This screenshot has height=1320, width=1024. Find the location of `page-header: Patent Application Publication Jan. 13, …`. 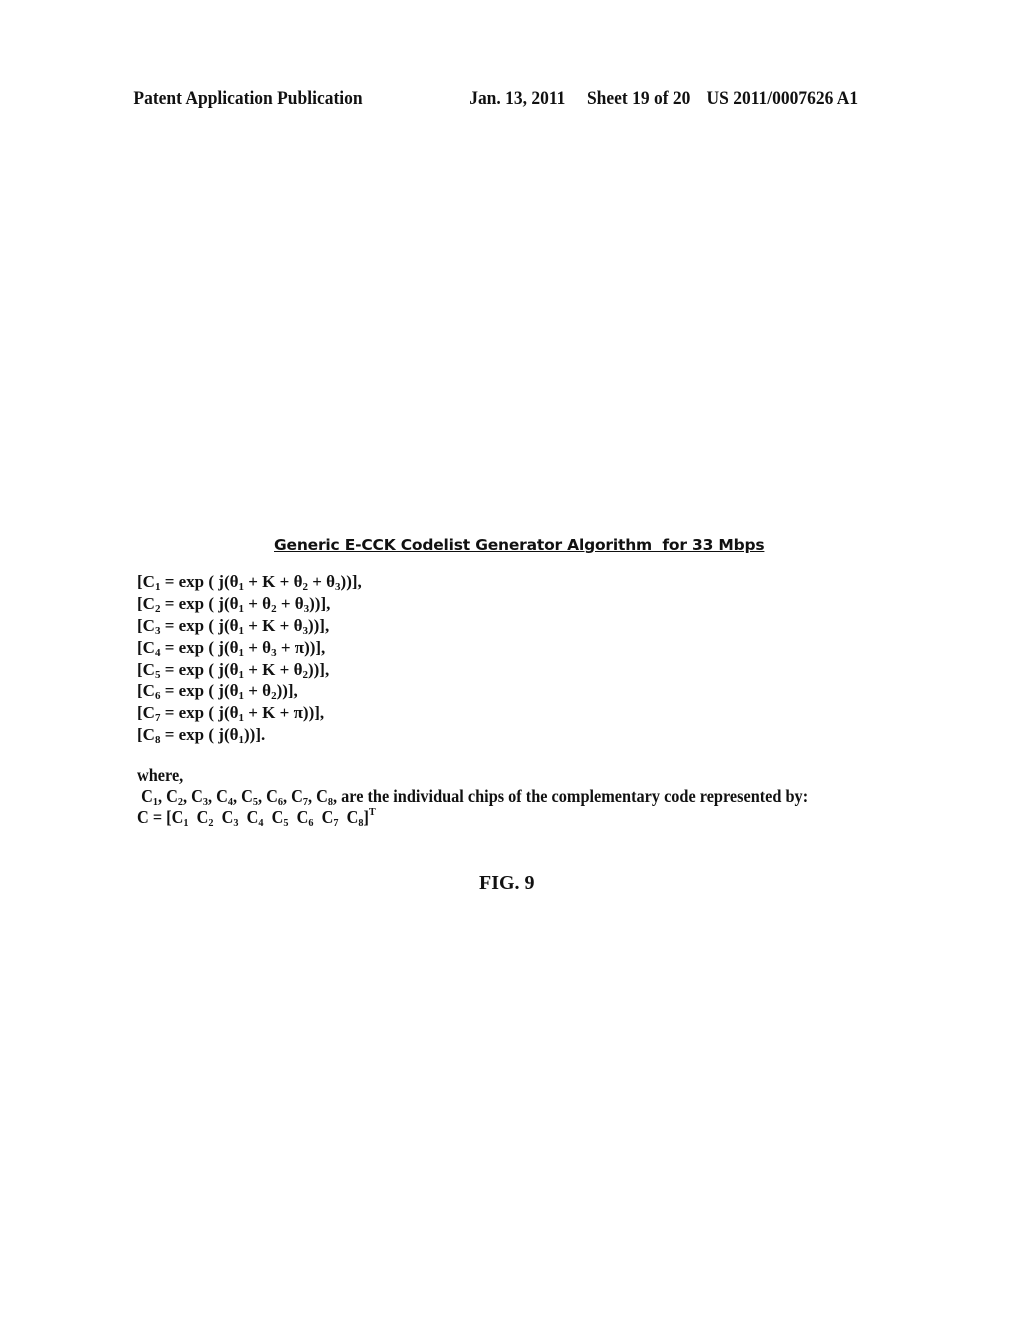

page-header: Patent Application Publication Jan. 13, … is located at coordinates (471, 103).